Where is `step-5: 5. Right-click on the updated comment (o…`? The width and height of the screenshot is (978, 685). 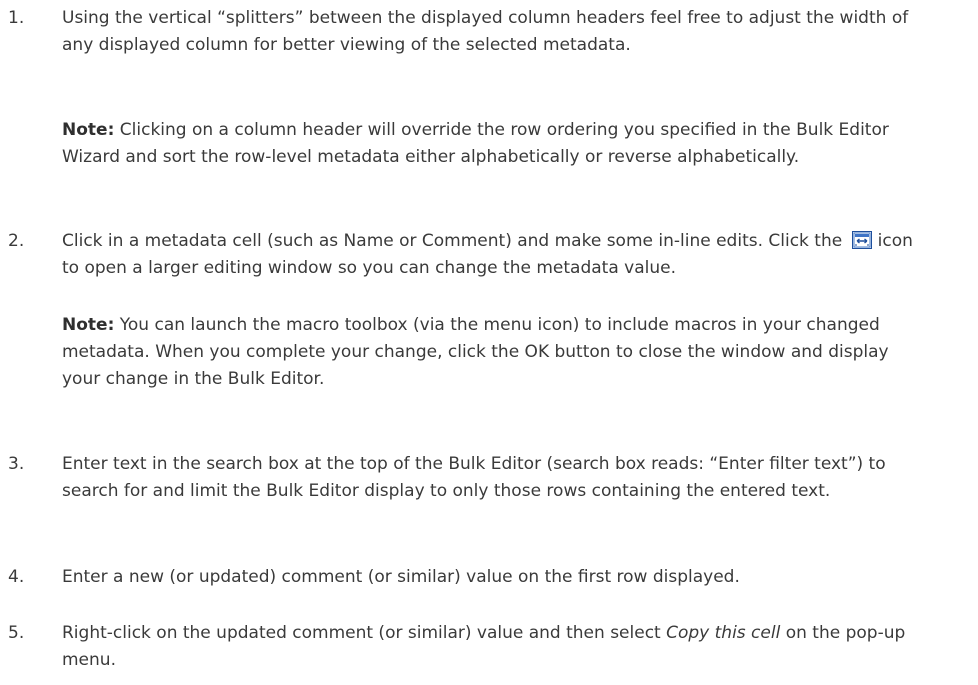 step-5: 5. Right-click on the updated comment (o… is located at coordinates (461, 647).